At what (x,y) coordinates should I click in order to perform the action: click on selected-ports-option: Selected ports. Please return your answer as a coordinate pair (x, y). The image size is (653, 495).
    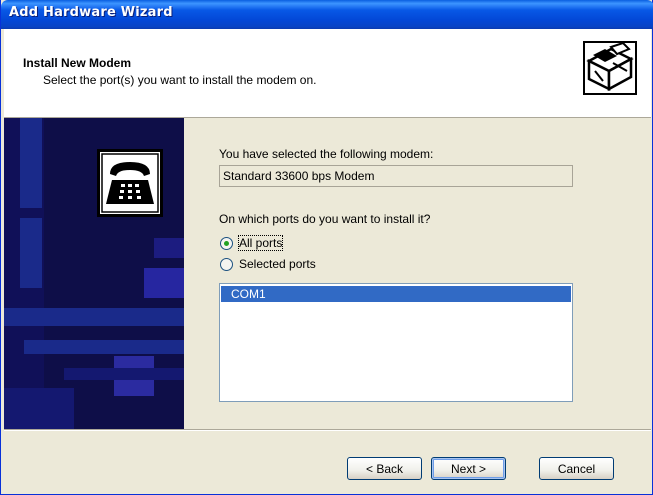
    Looking at the image, I should click on (268, 264).